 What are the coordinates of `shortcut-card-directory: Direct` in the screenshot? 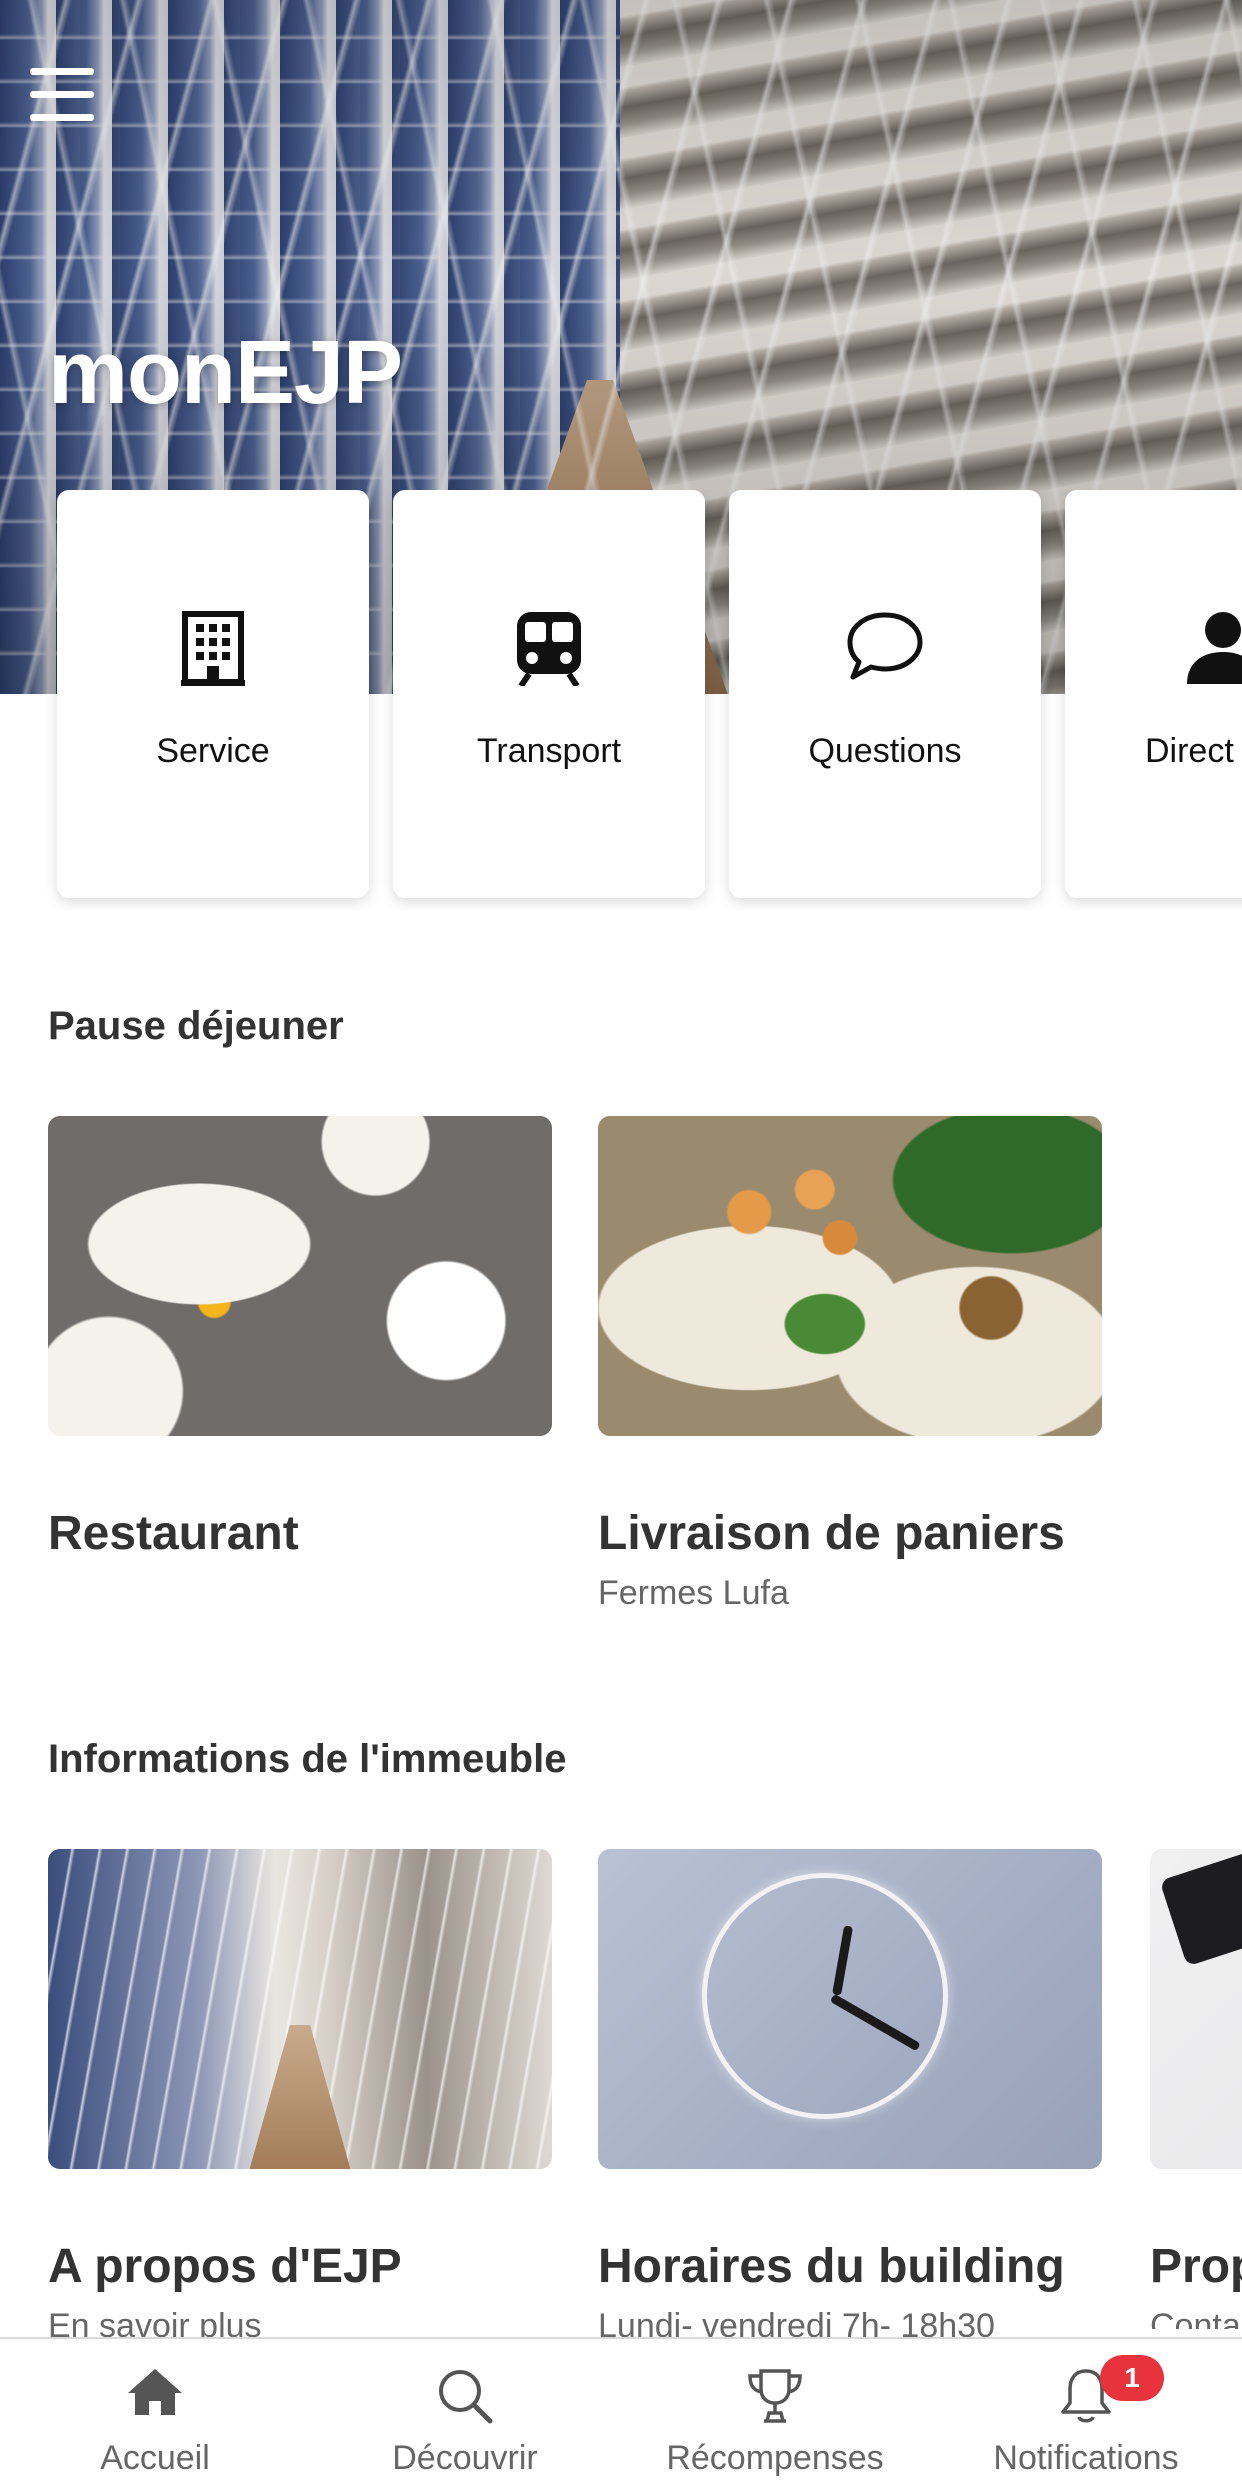 It's located at (1153, 694).